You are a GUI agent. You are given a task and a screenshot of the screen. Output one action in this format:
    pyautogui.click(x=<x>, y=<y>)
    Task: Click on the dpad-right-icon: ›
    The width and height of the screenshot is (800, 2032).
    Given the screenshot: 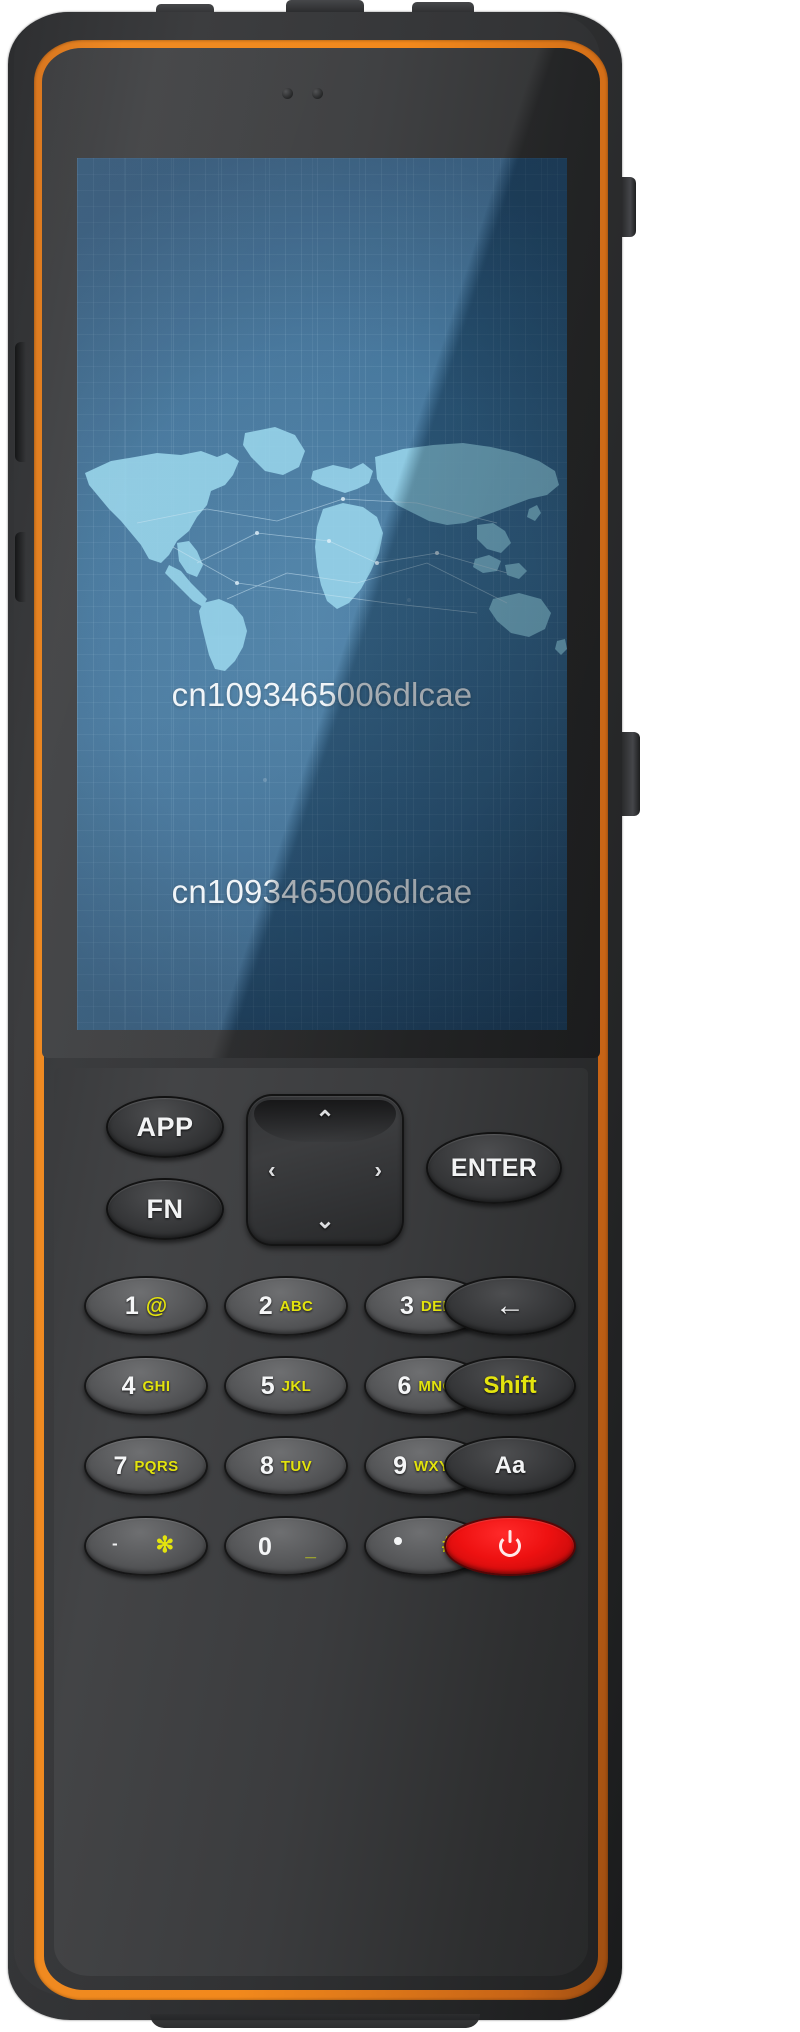 What is the action you would take?
    pyautogui.click(x=378, y=1170)
    